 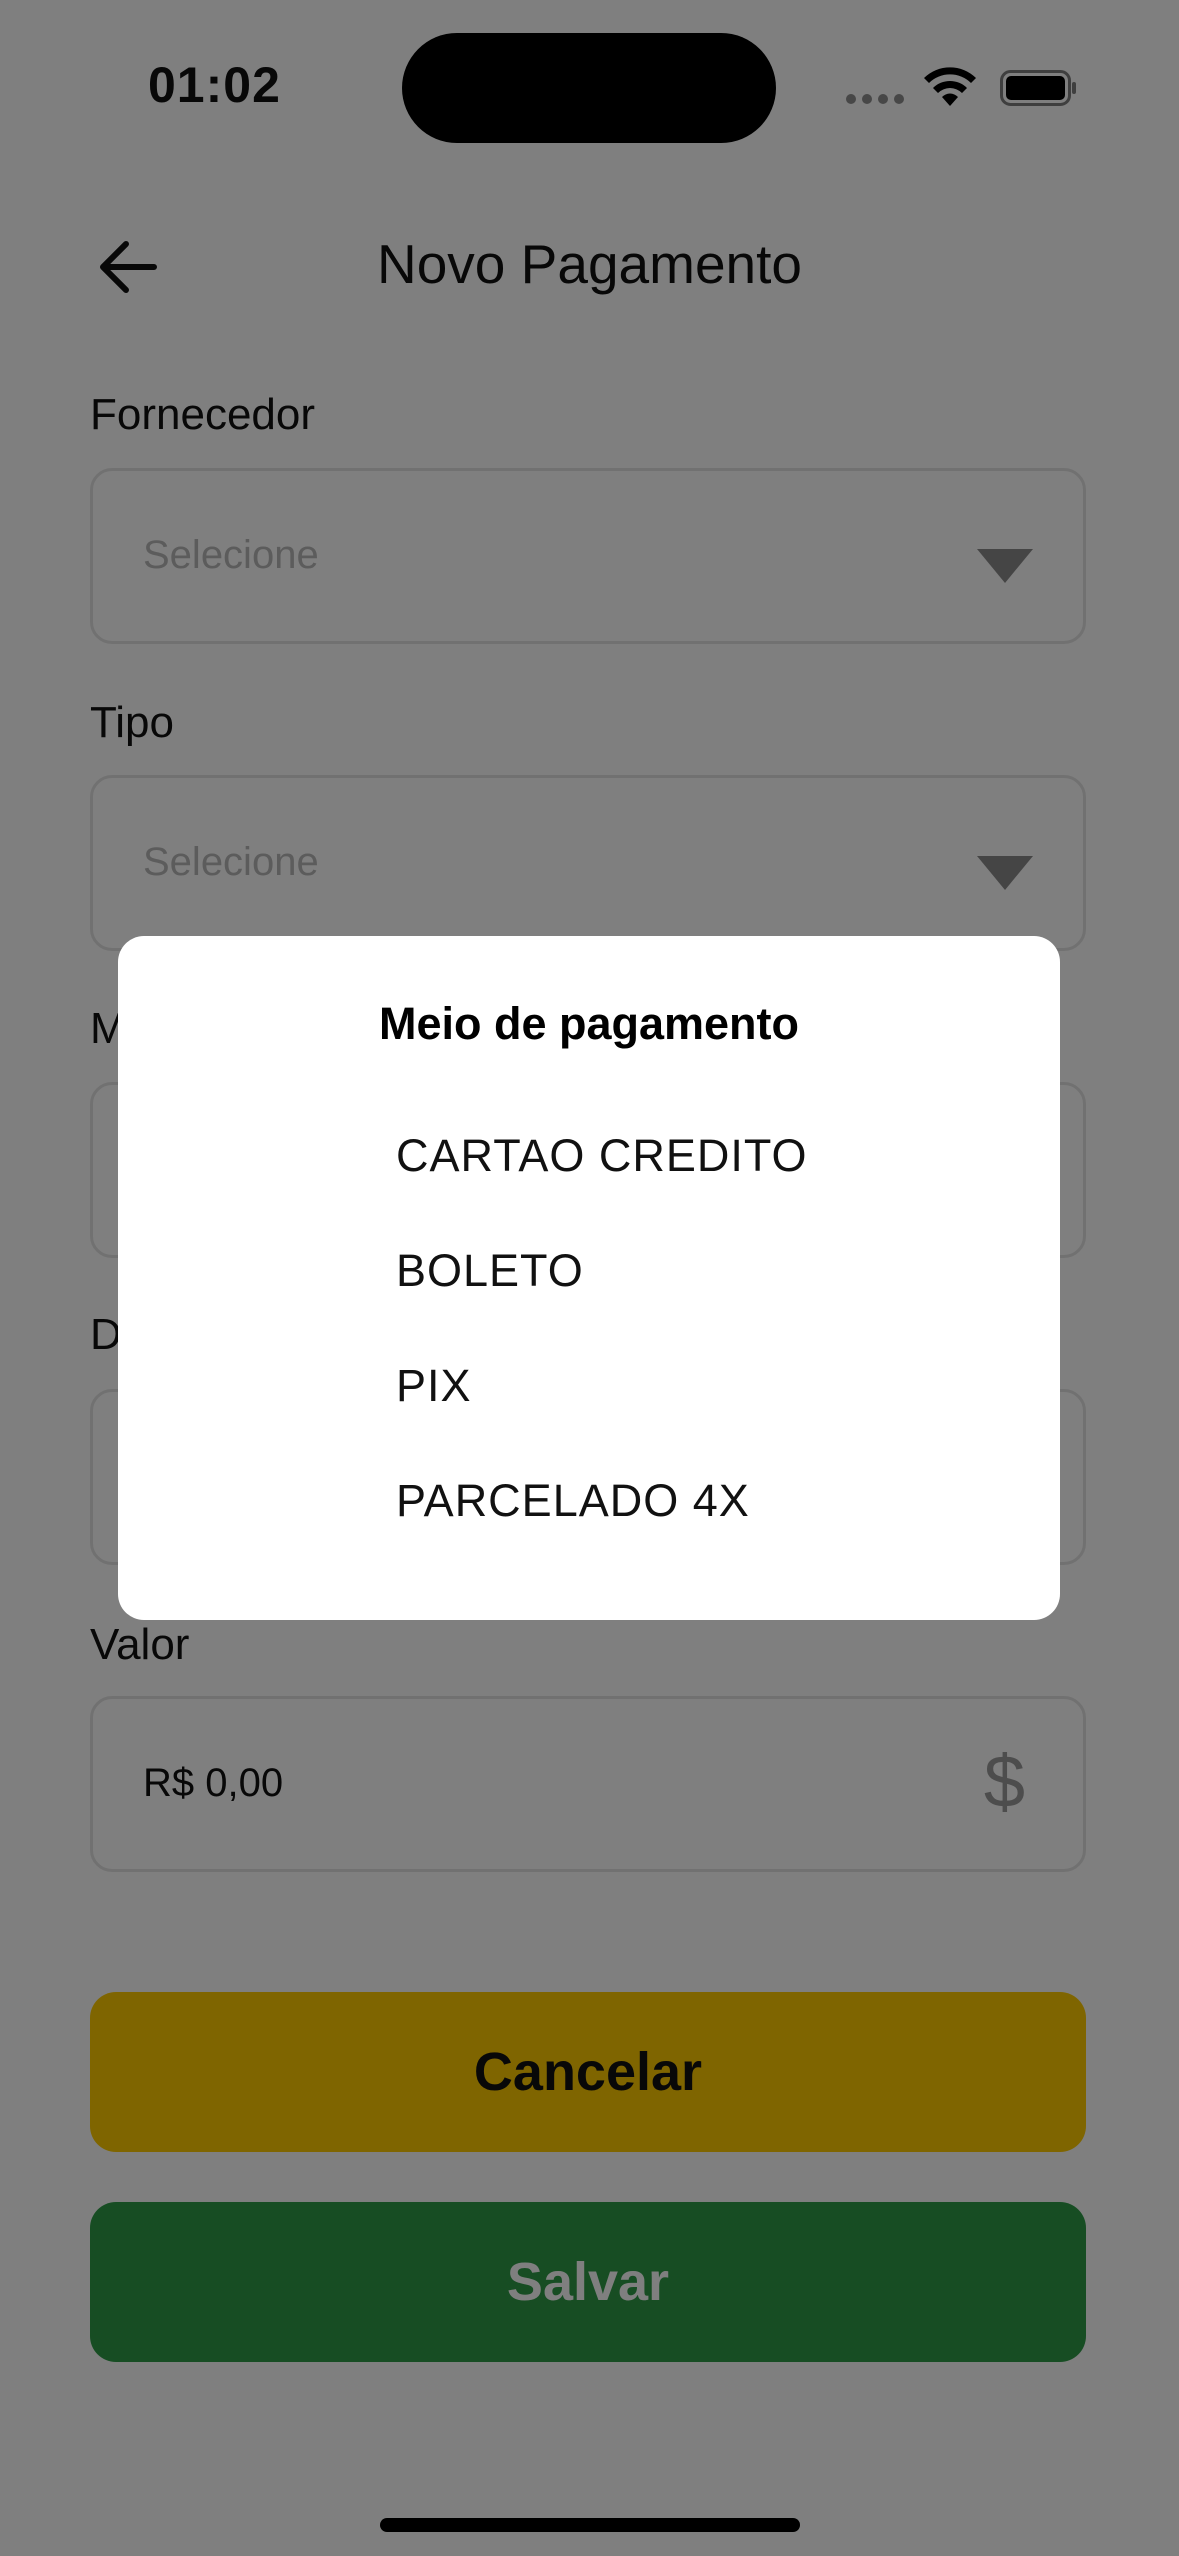 What do you see at coordinates (602, 1156) in the screenshot?
I see `option-cartao-credito: CARTAO CREDITO` at bounding box center [602, 1156].